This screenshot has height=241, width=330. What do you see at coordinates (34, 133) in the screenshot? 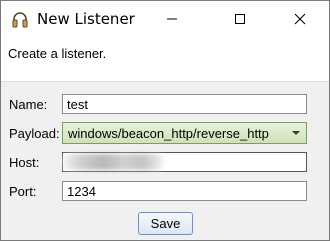
I see `payload-label: Payload:` at bounding box center [34, 133].